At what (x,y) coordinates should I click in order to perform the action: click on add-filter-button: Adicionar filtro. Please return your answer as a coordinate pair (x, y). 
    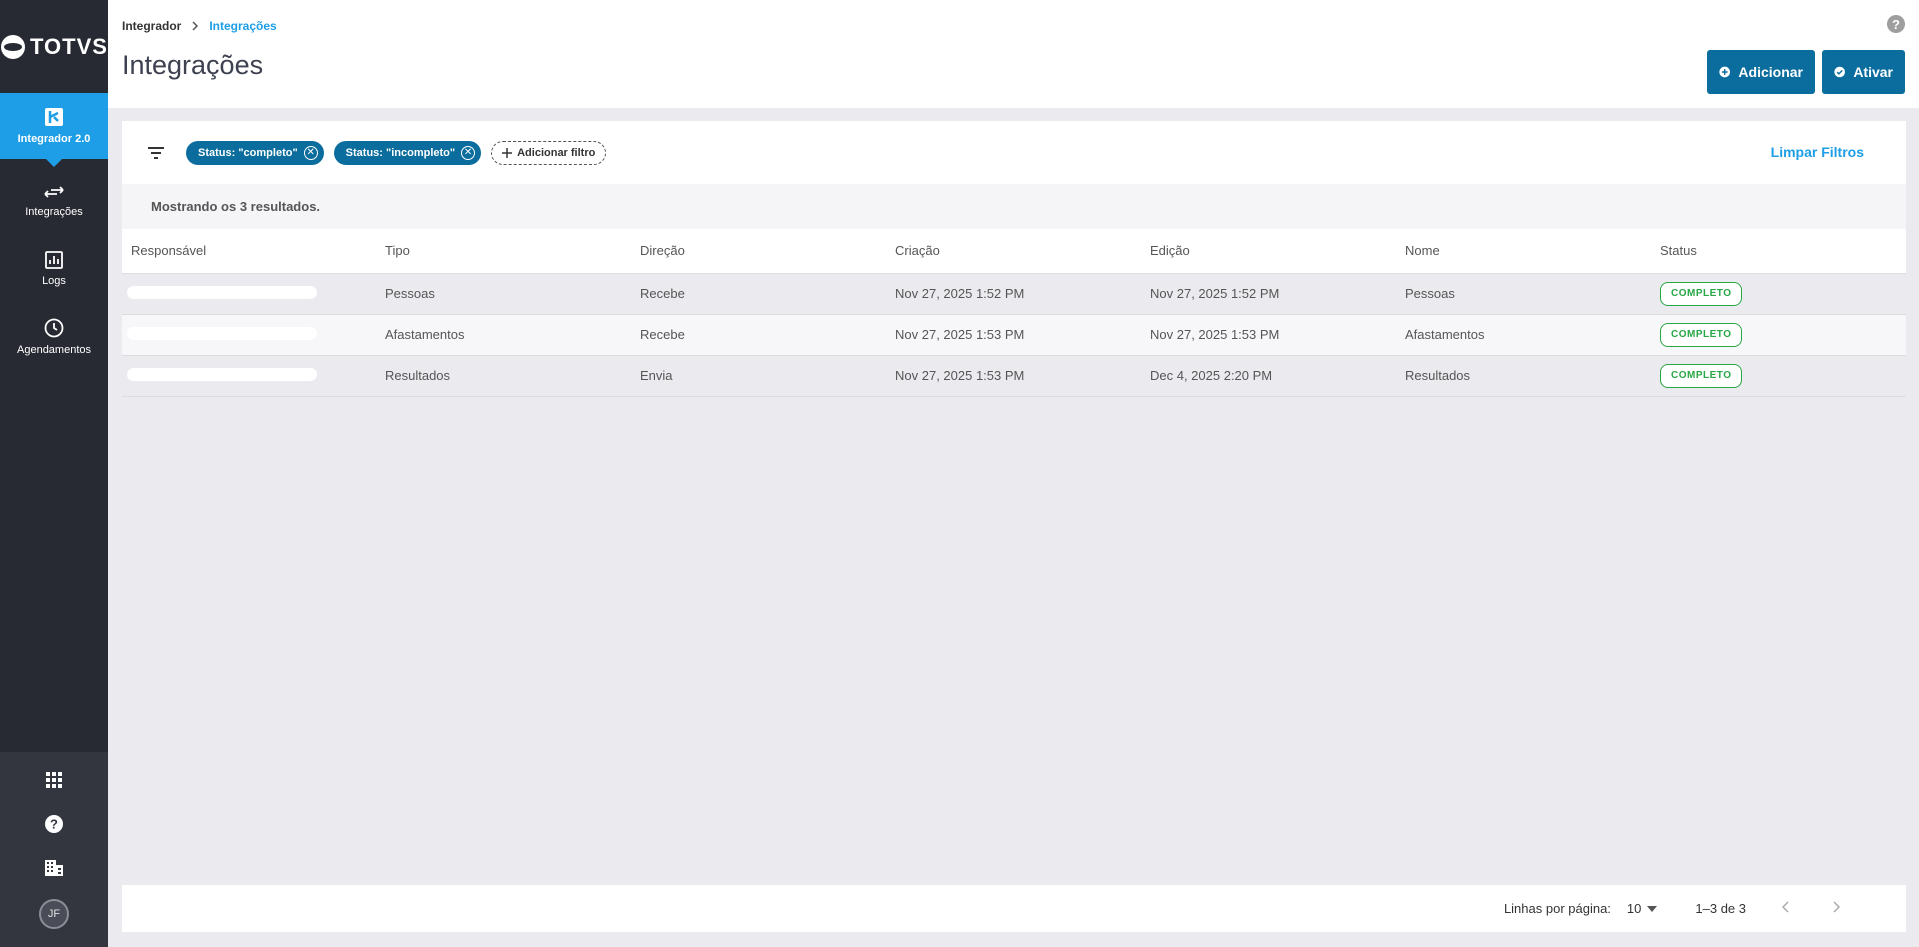
    Looking at the image, I should click on (549, 152).